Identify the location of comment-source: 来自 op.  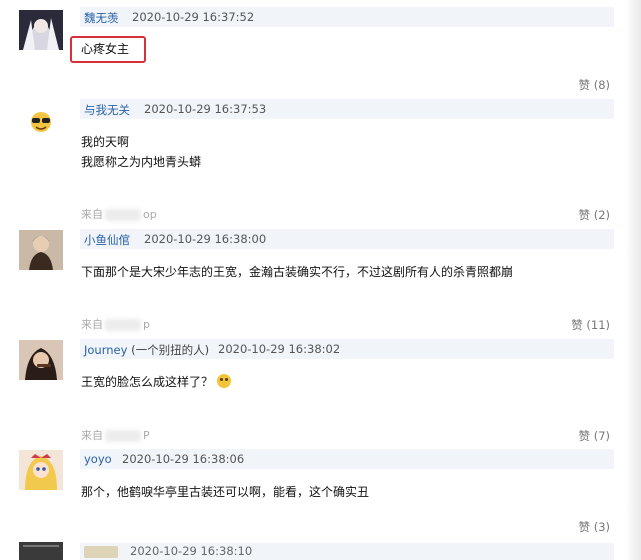
(119, 214).